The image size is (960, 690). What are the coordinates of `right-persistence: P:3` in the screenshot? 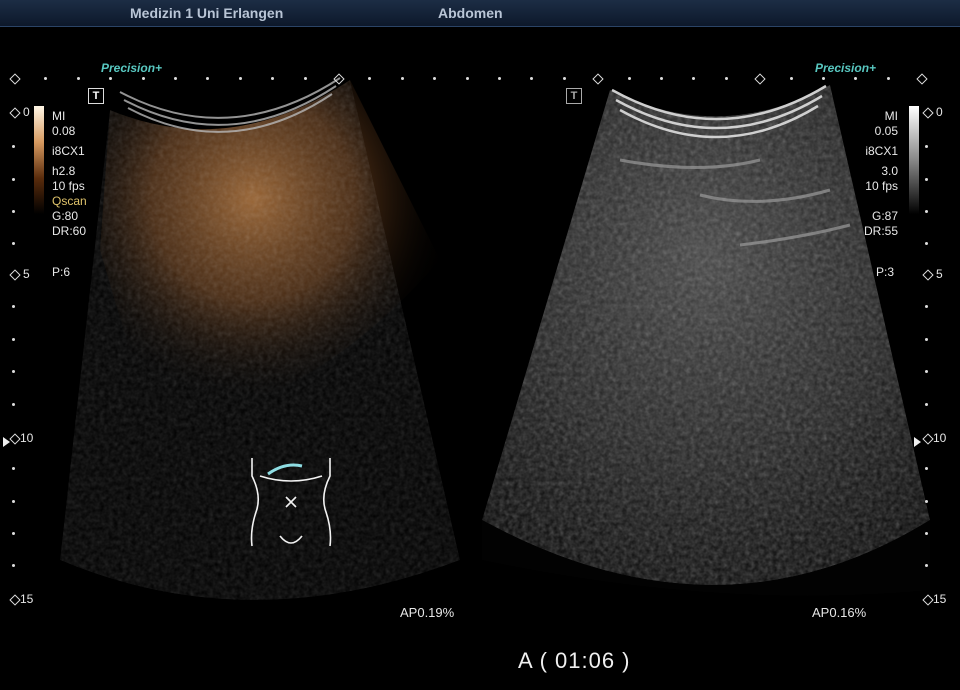 It's located at (885, 272).